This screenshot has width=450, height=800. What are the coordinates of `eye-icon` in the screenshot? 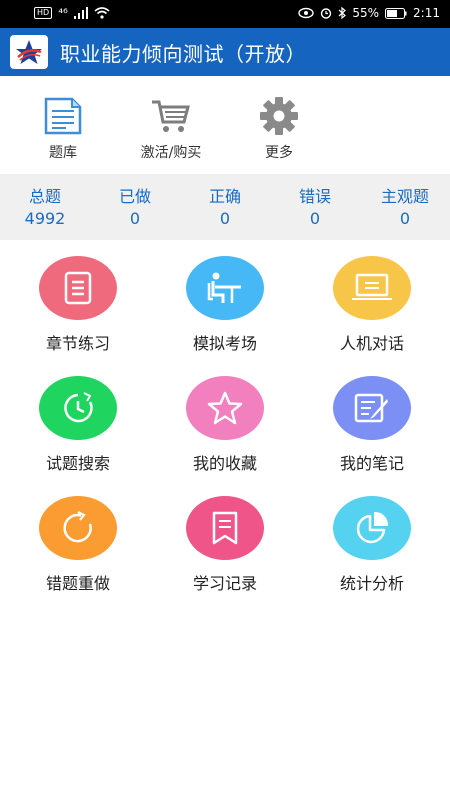 It's located at (306, 13).